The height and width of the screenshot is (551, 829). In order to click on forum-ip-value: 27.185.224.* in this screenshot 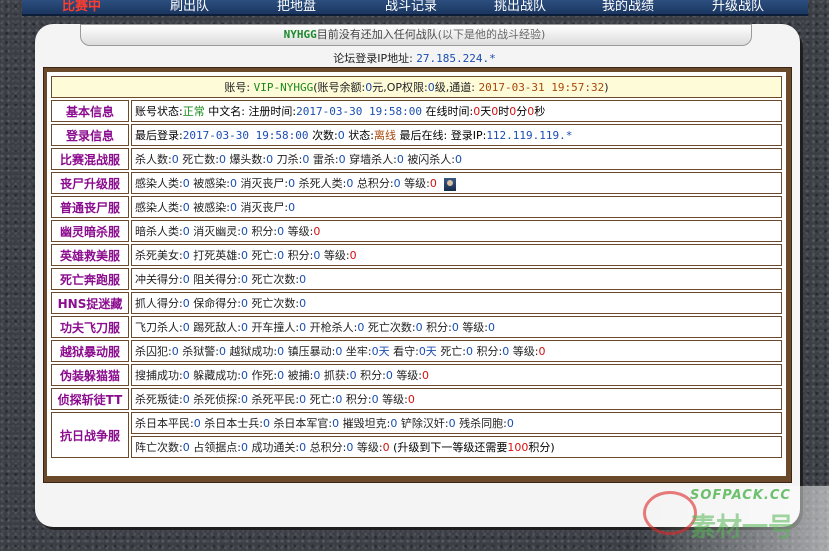, I will do `click(456, 58)`.